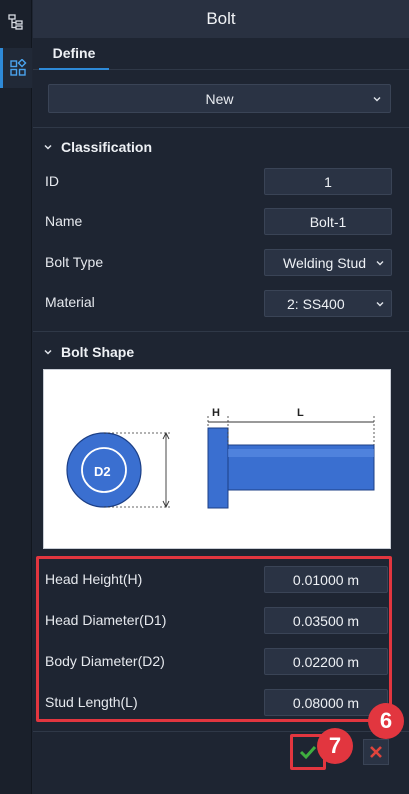 Image resolution: width=409 pixels, height=794 pixels. Describe the element at coordinates (216, 413) in the screenshot. I see `h-label: H` at that location.